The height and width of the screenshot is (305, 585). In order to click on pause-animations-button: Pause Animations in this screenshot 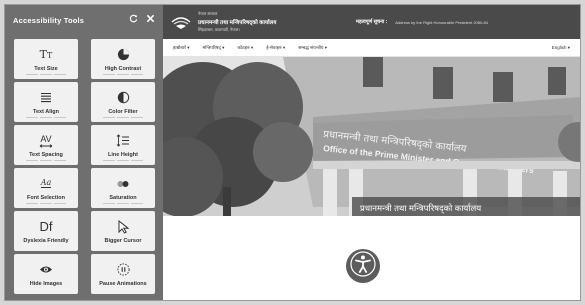, I will do `click(123, 274)`.